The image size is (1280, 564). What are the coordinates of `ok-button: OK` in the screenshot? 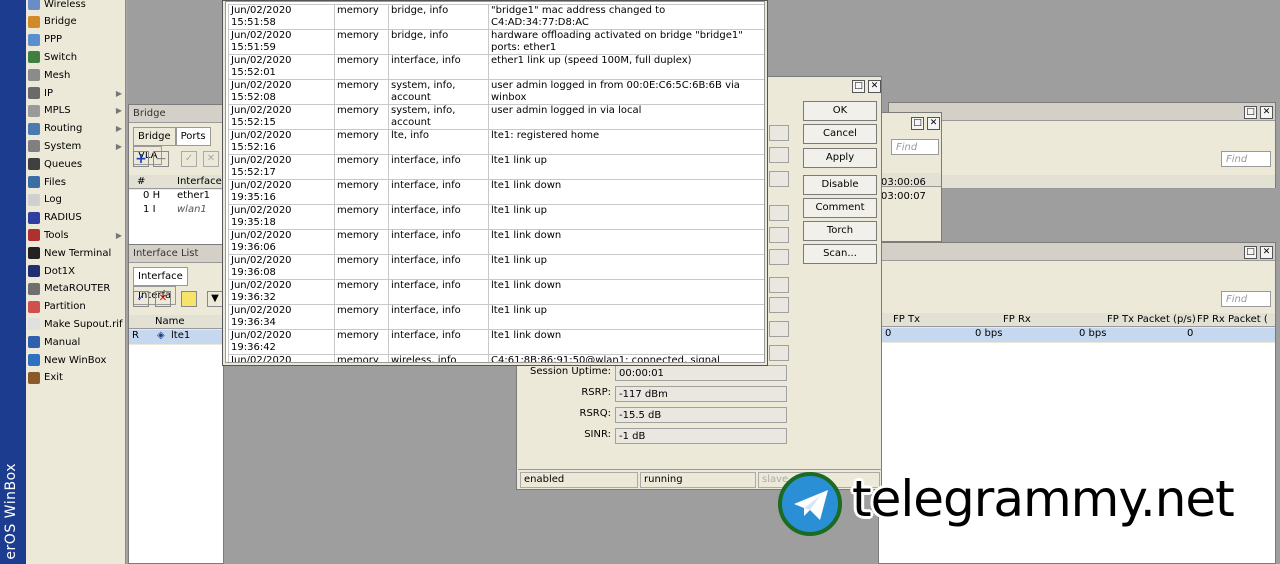 It's located at (840, 111).